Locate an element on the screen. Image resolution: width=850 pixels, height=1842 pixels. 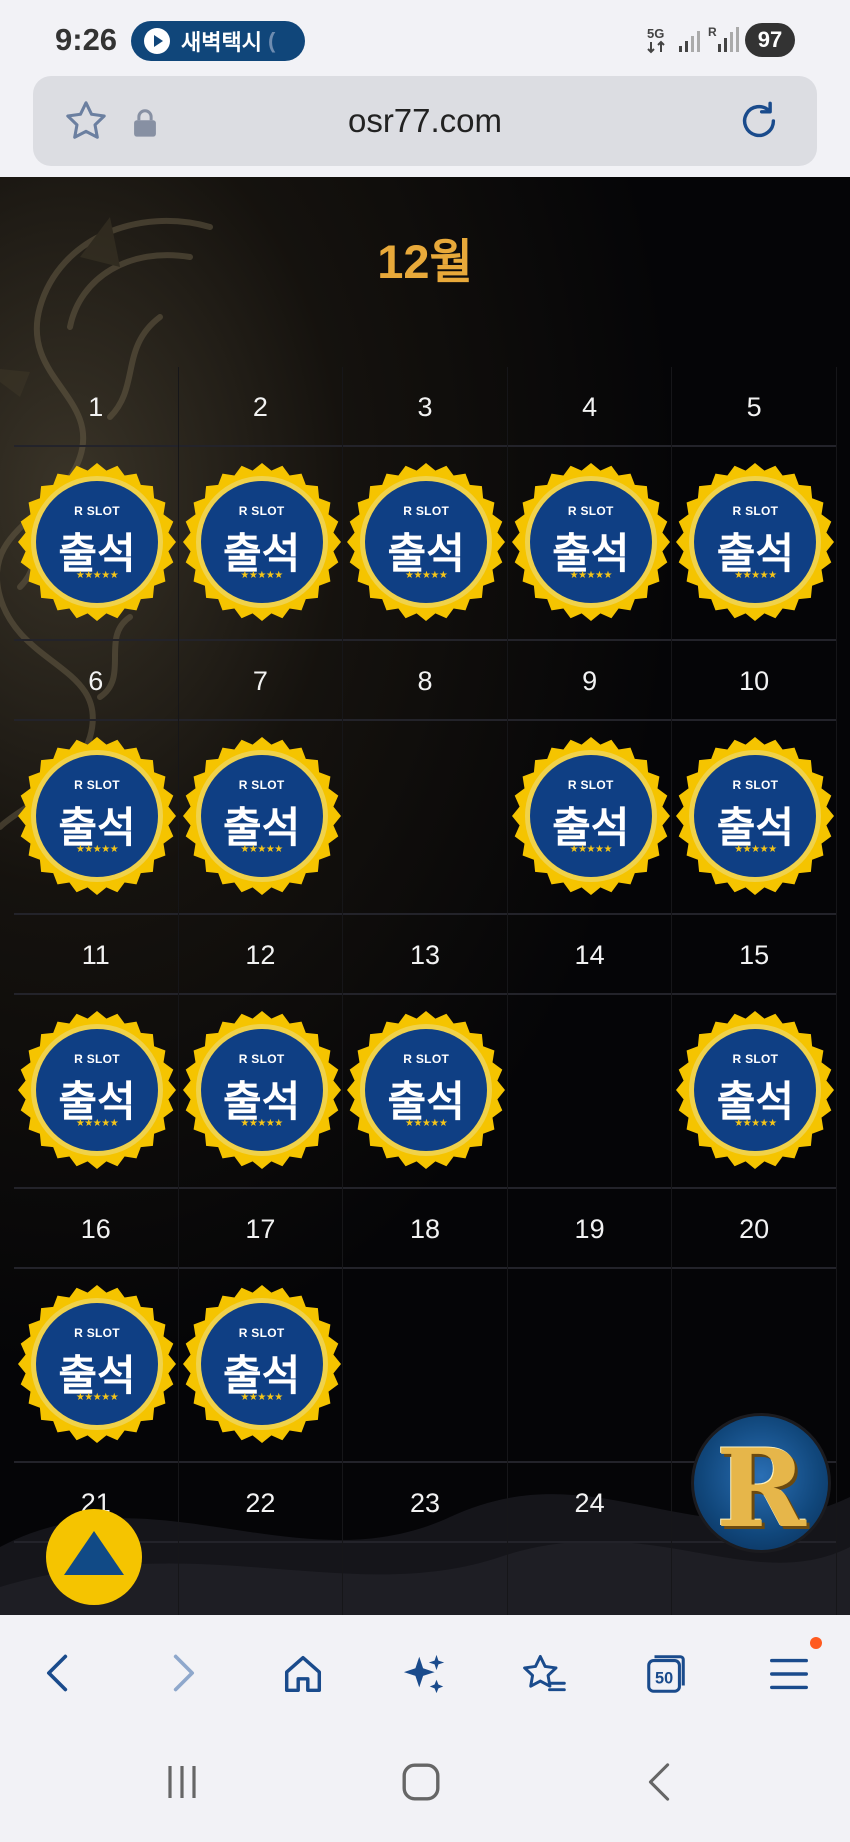
browser-bottom-nav: 50 is located at coordinates (425, 1670).